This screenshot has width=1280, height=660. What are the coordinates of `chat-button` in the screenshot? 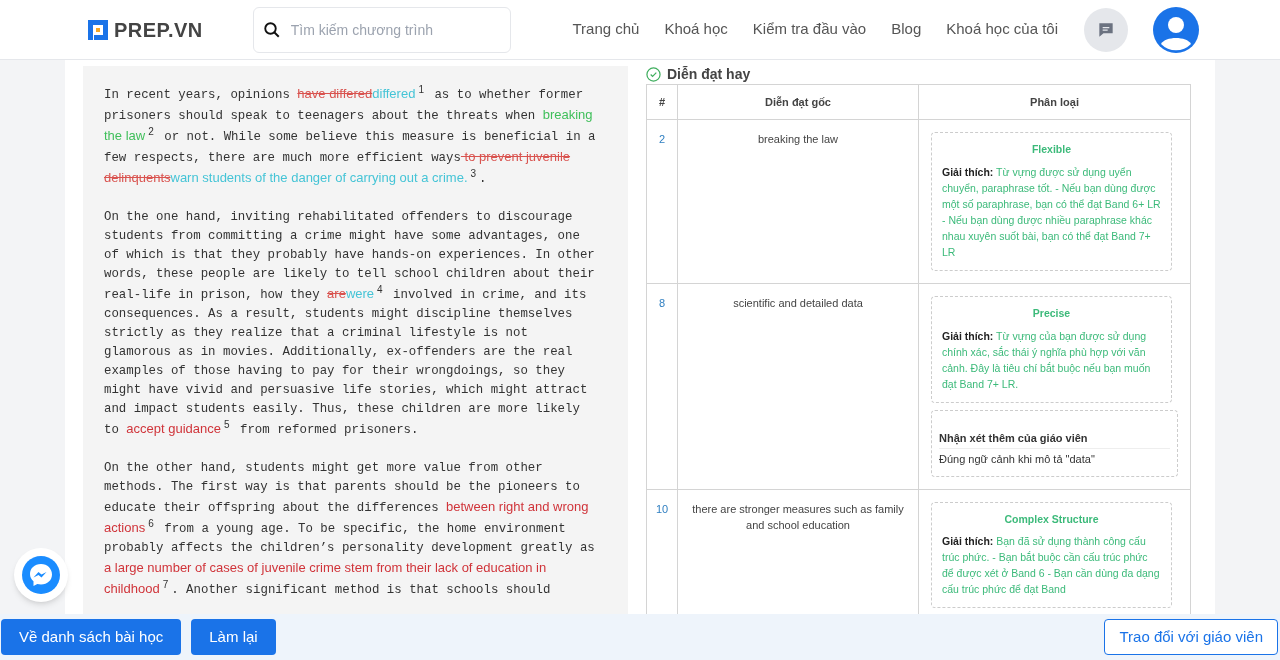 It's located at (1106, 29).